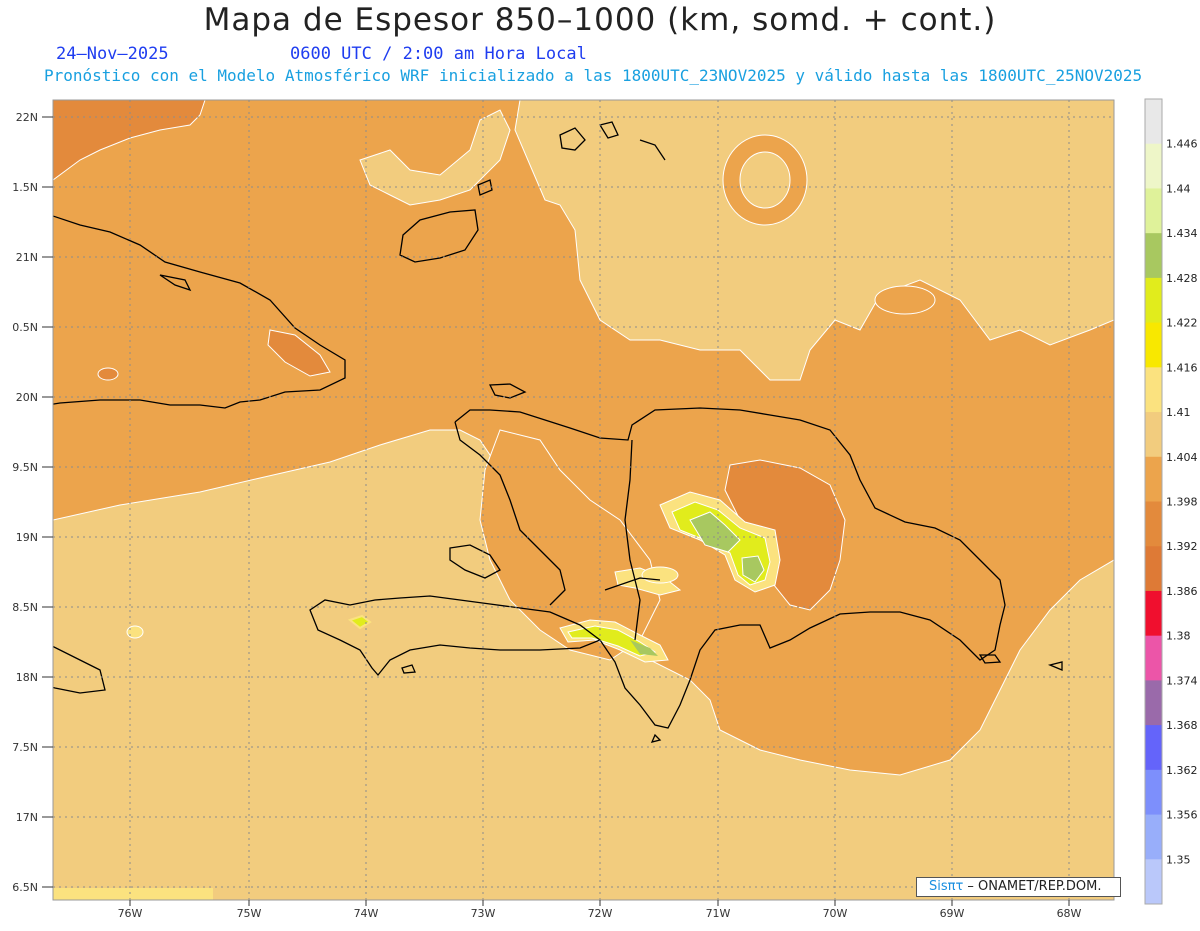  What do you see at coordinates (1182, 278) in the screenshot?
I see `colorbar-label: 1.428` at bounding box center [1182, 278].